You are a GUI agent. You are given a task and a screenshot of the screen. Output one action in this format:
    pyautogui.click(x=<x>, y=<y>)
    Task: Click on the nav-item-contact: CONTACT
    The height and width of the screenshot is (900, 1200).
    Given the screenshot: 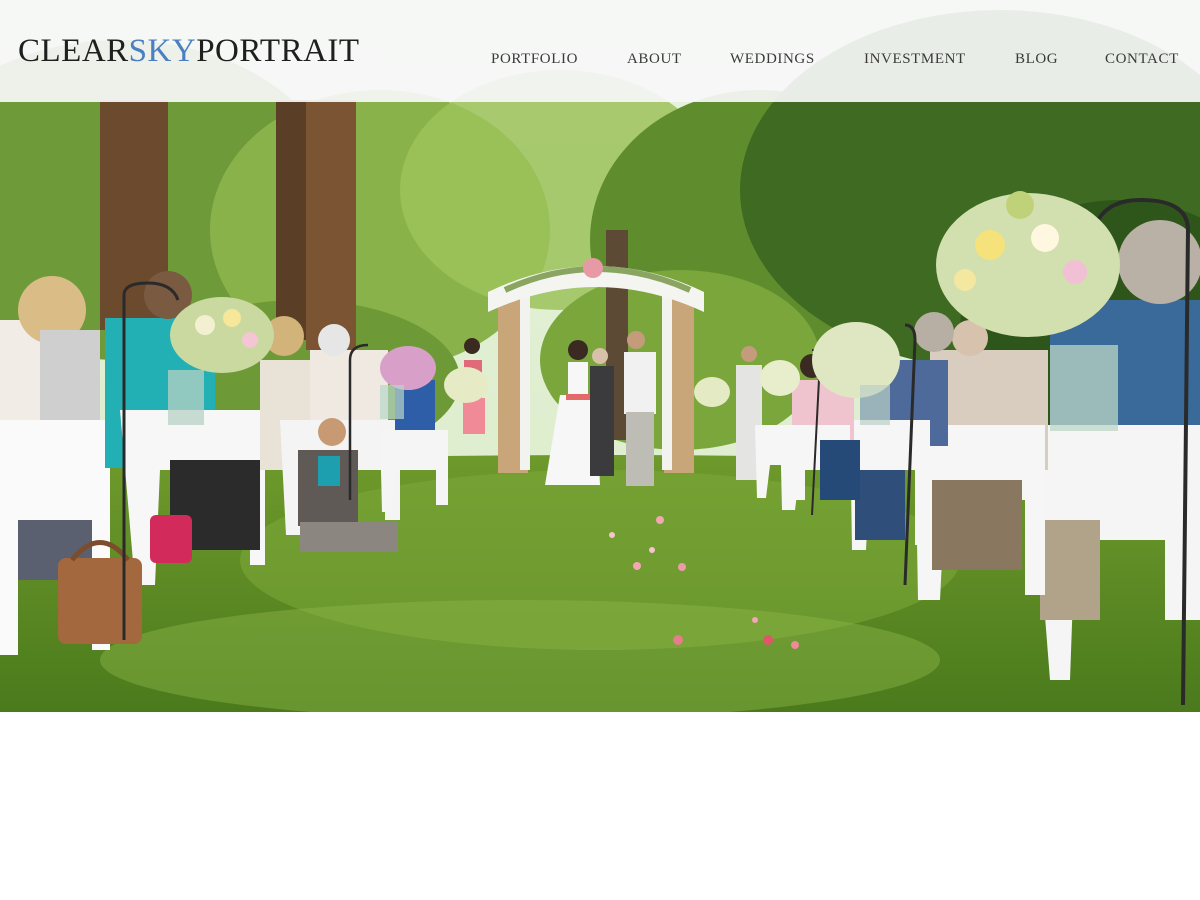 What is the action you would take?
    pyautogui.click(x=1142, y=59)
    